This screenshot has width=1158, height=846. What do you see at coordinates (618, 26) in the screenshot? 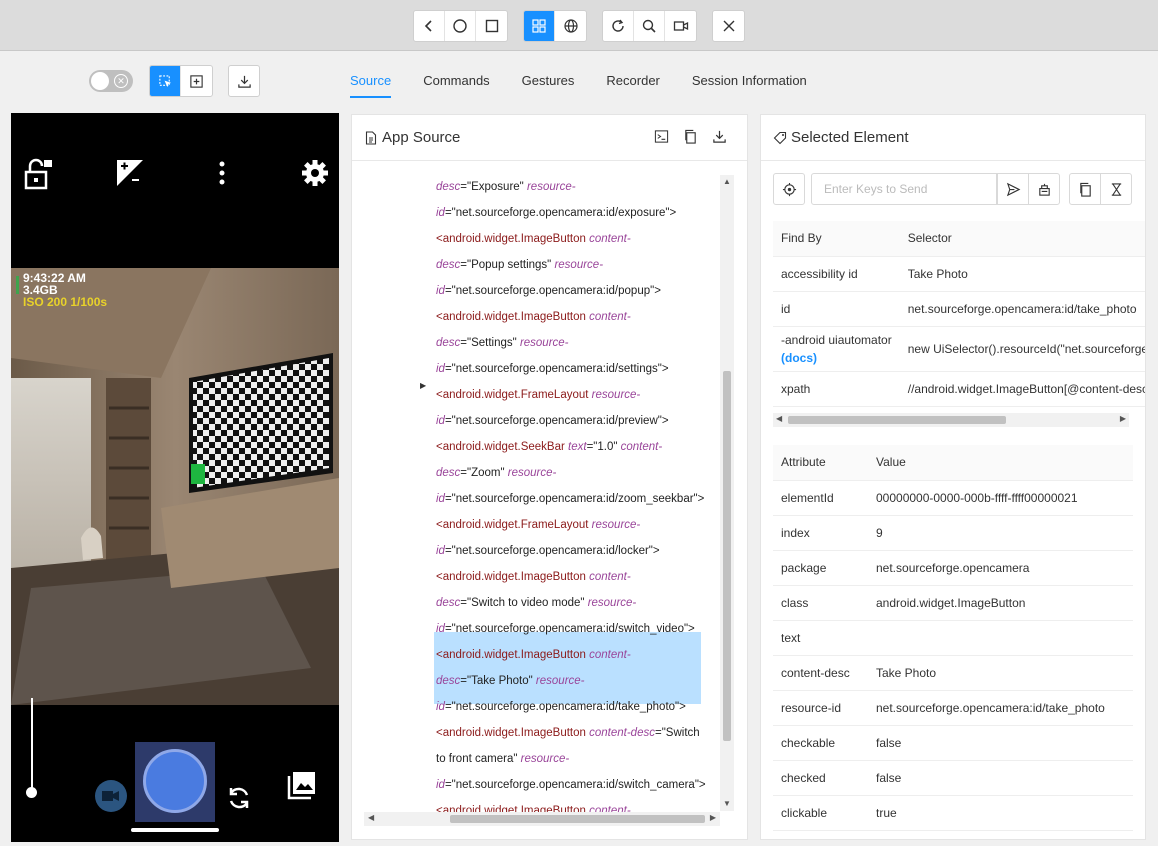
I see `refresh-button` at bounding box center [618, 26].